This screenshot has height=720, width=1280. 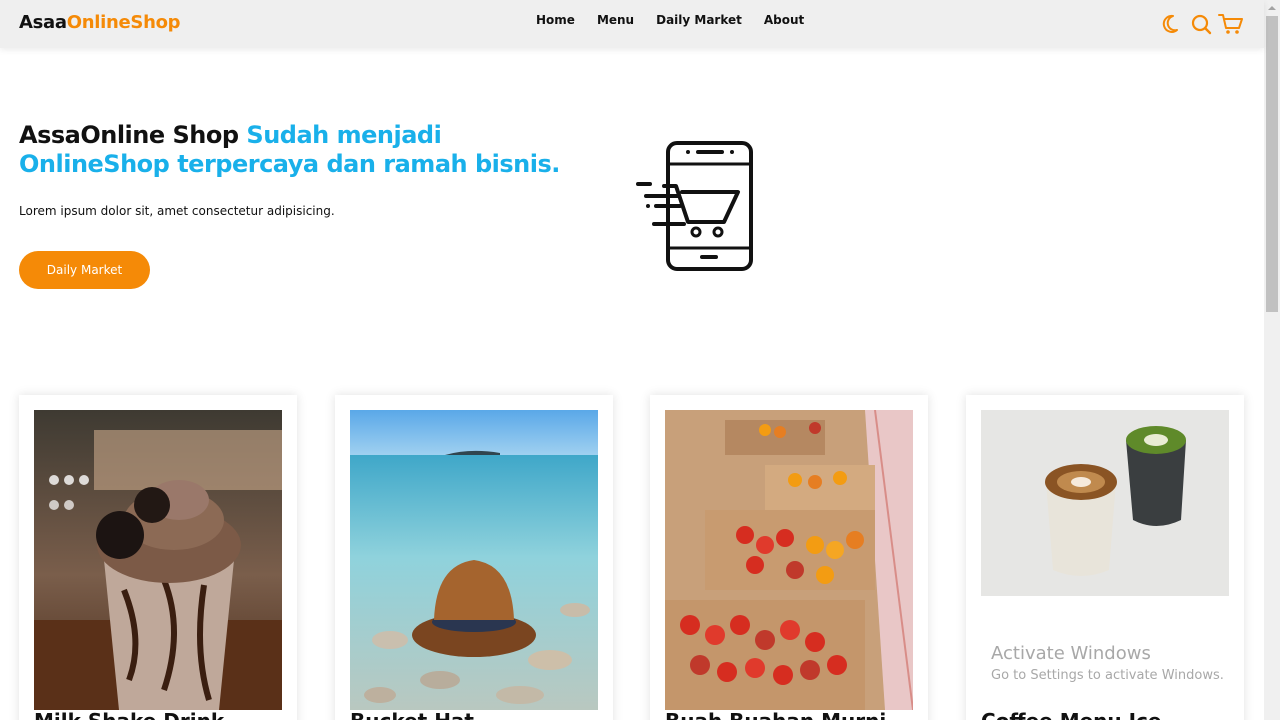 I want to click on daily-market-button: Daily Market, so click(x=84, y=270).